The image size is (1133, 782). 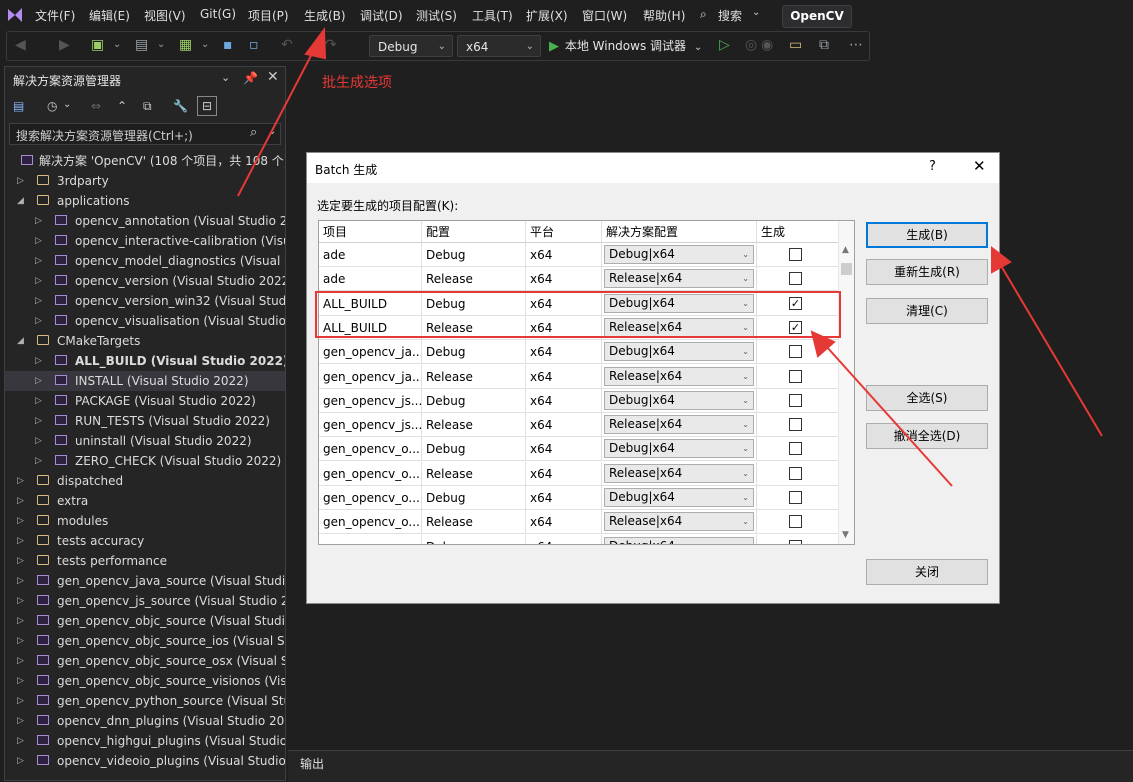 I want to click on tree-item: ▷ tests performance, so click(x=145, y=561).